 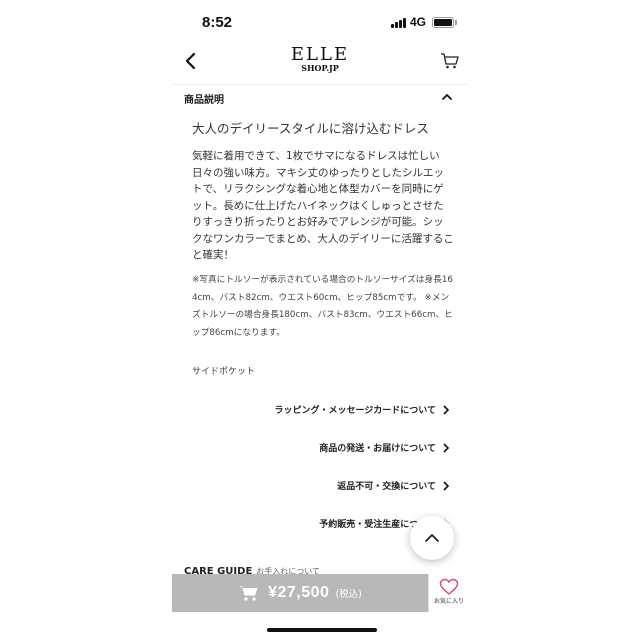 I want to click on logo-sub: SHOP.JP, so click(x=320, y=68).